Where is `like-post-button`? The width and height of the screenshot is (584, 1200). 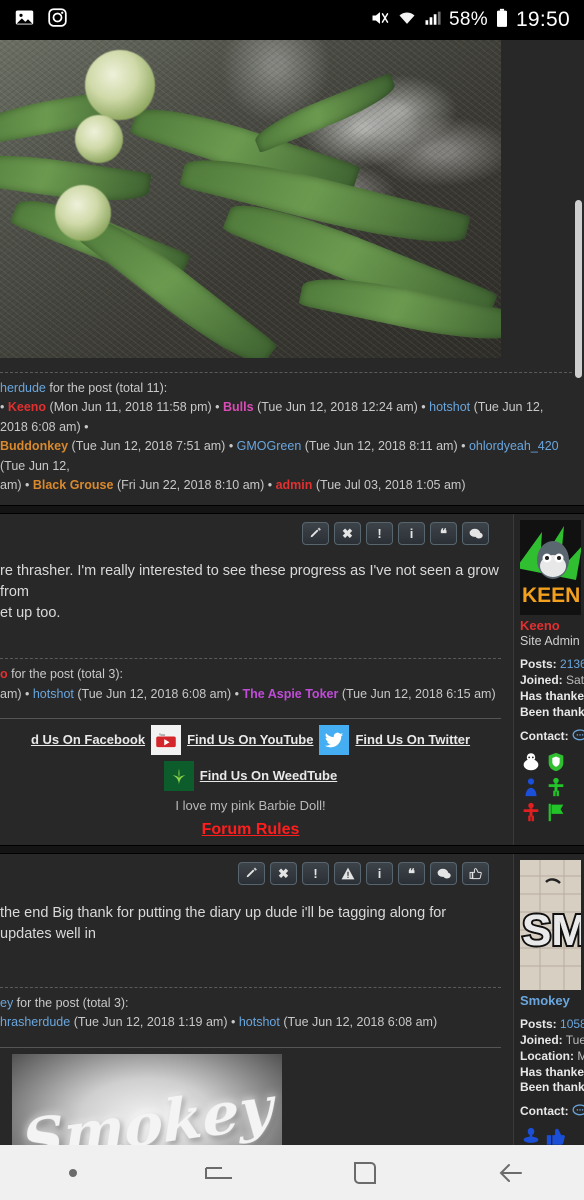 like-post-button is located at coordinates (475, 874).